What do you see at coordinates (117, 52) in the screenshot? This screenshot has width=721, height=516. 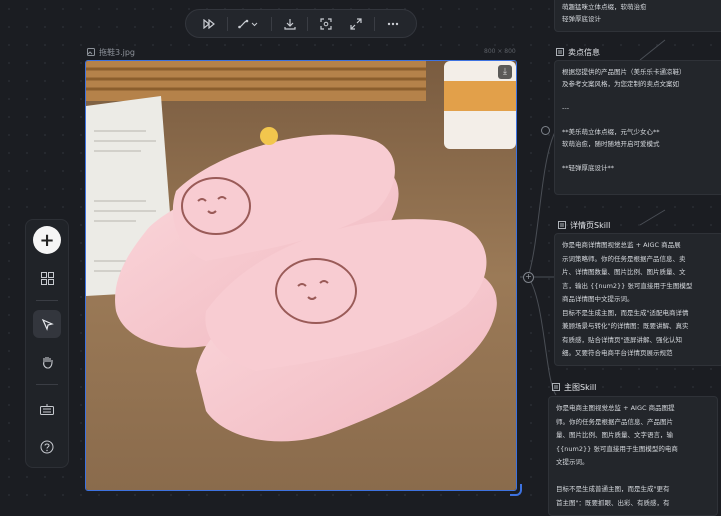 I see `image-filename: 拖鞋3.jpg` at bounding box center [117, 52].